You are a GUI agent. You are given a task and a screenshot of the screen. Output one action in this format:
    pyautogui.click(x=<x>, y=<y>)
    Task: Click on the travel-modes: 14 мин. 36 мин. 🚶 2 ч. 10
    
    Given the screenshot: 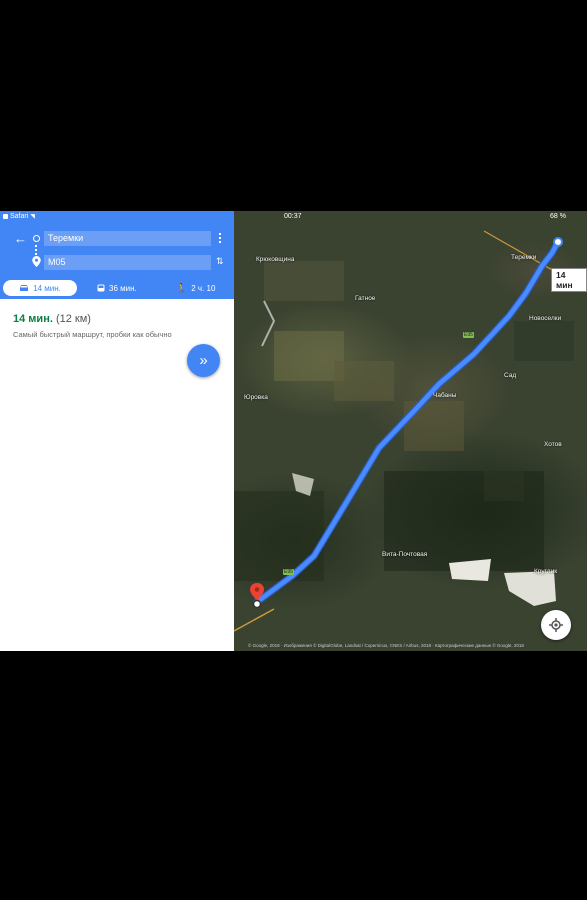 What is the action you would take?
    pyautogui.click(x=117, y=288)
    